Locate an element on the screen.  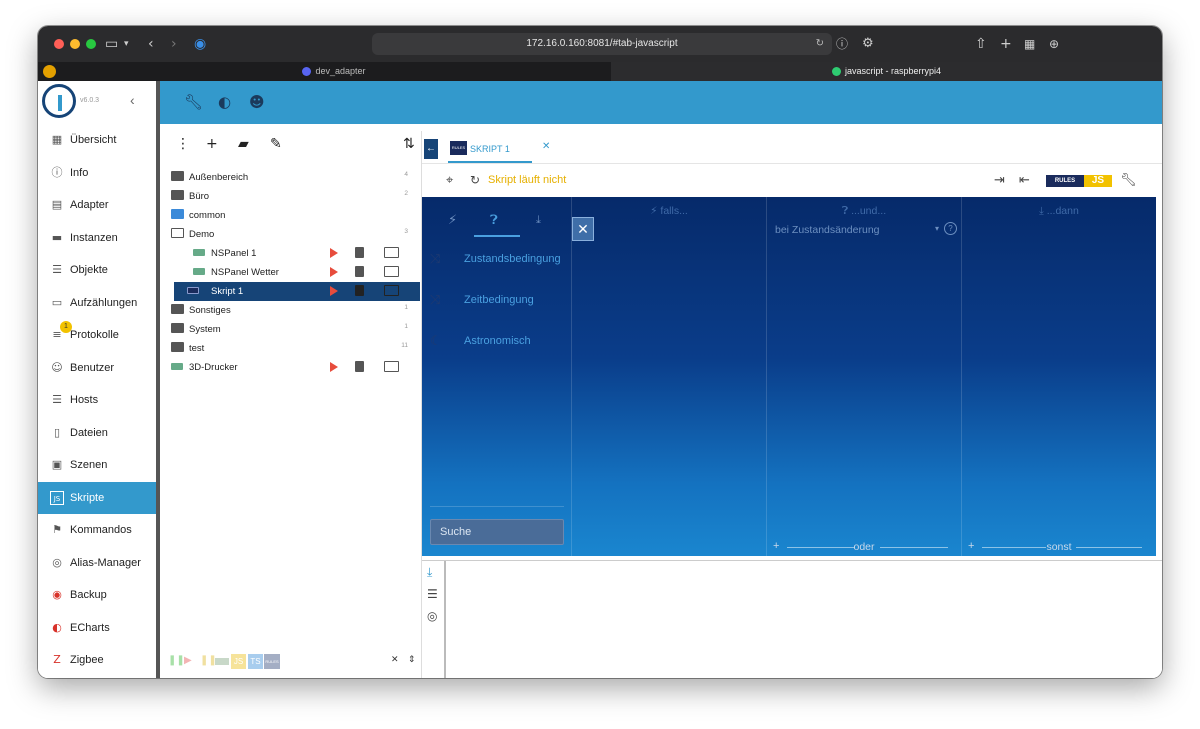
sidebar-item-1: ▦ Übersicht is located at coordinates (97, 140).